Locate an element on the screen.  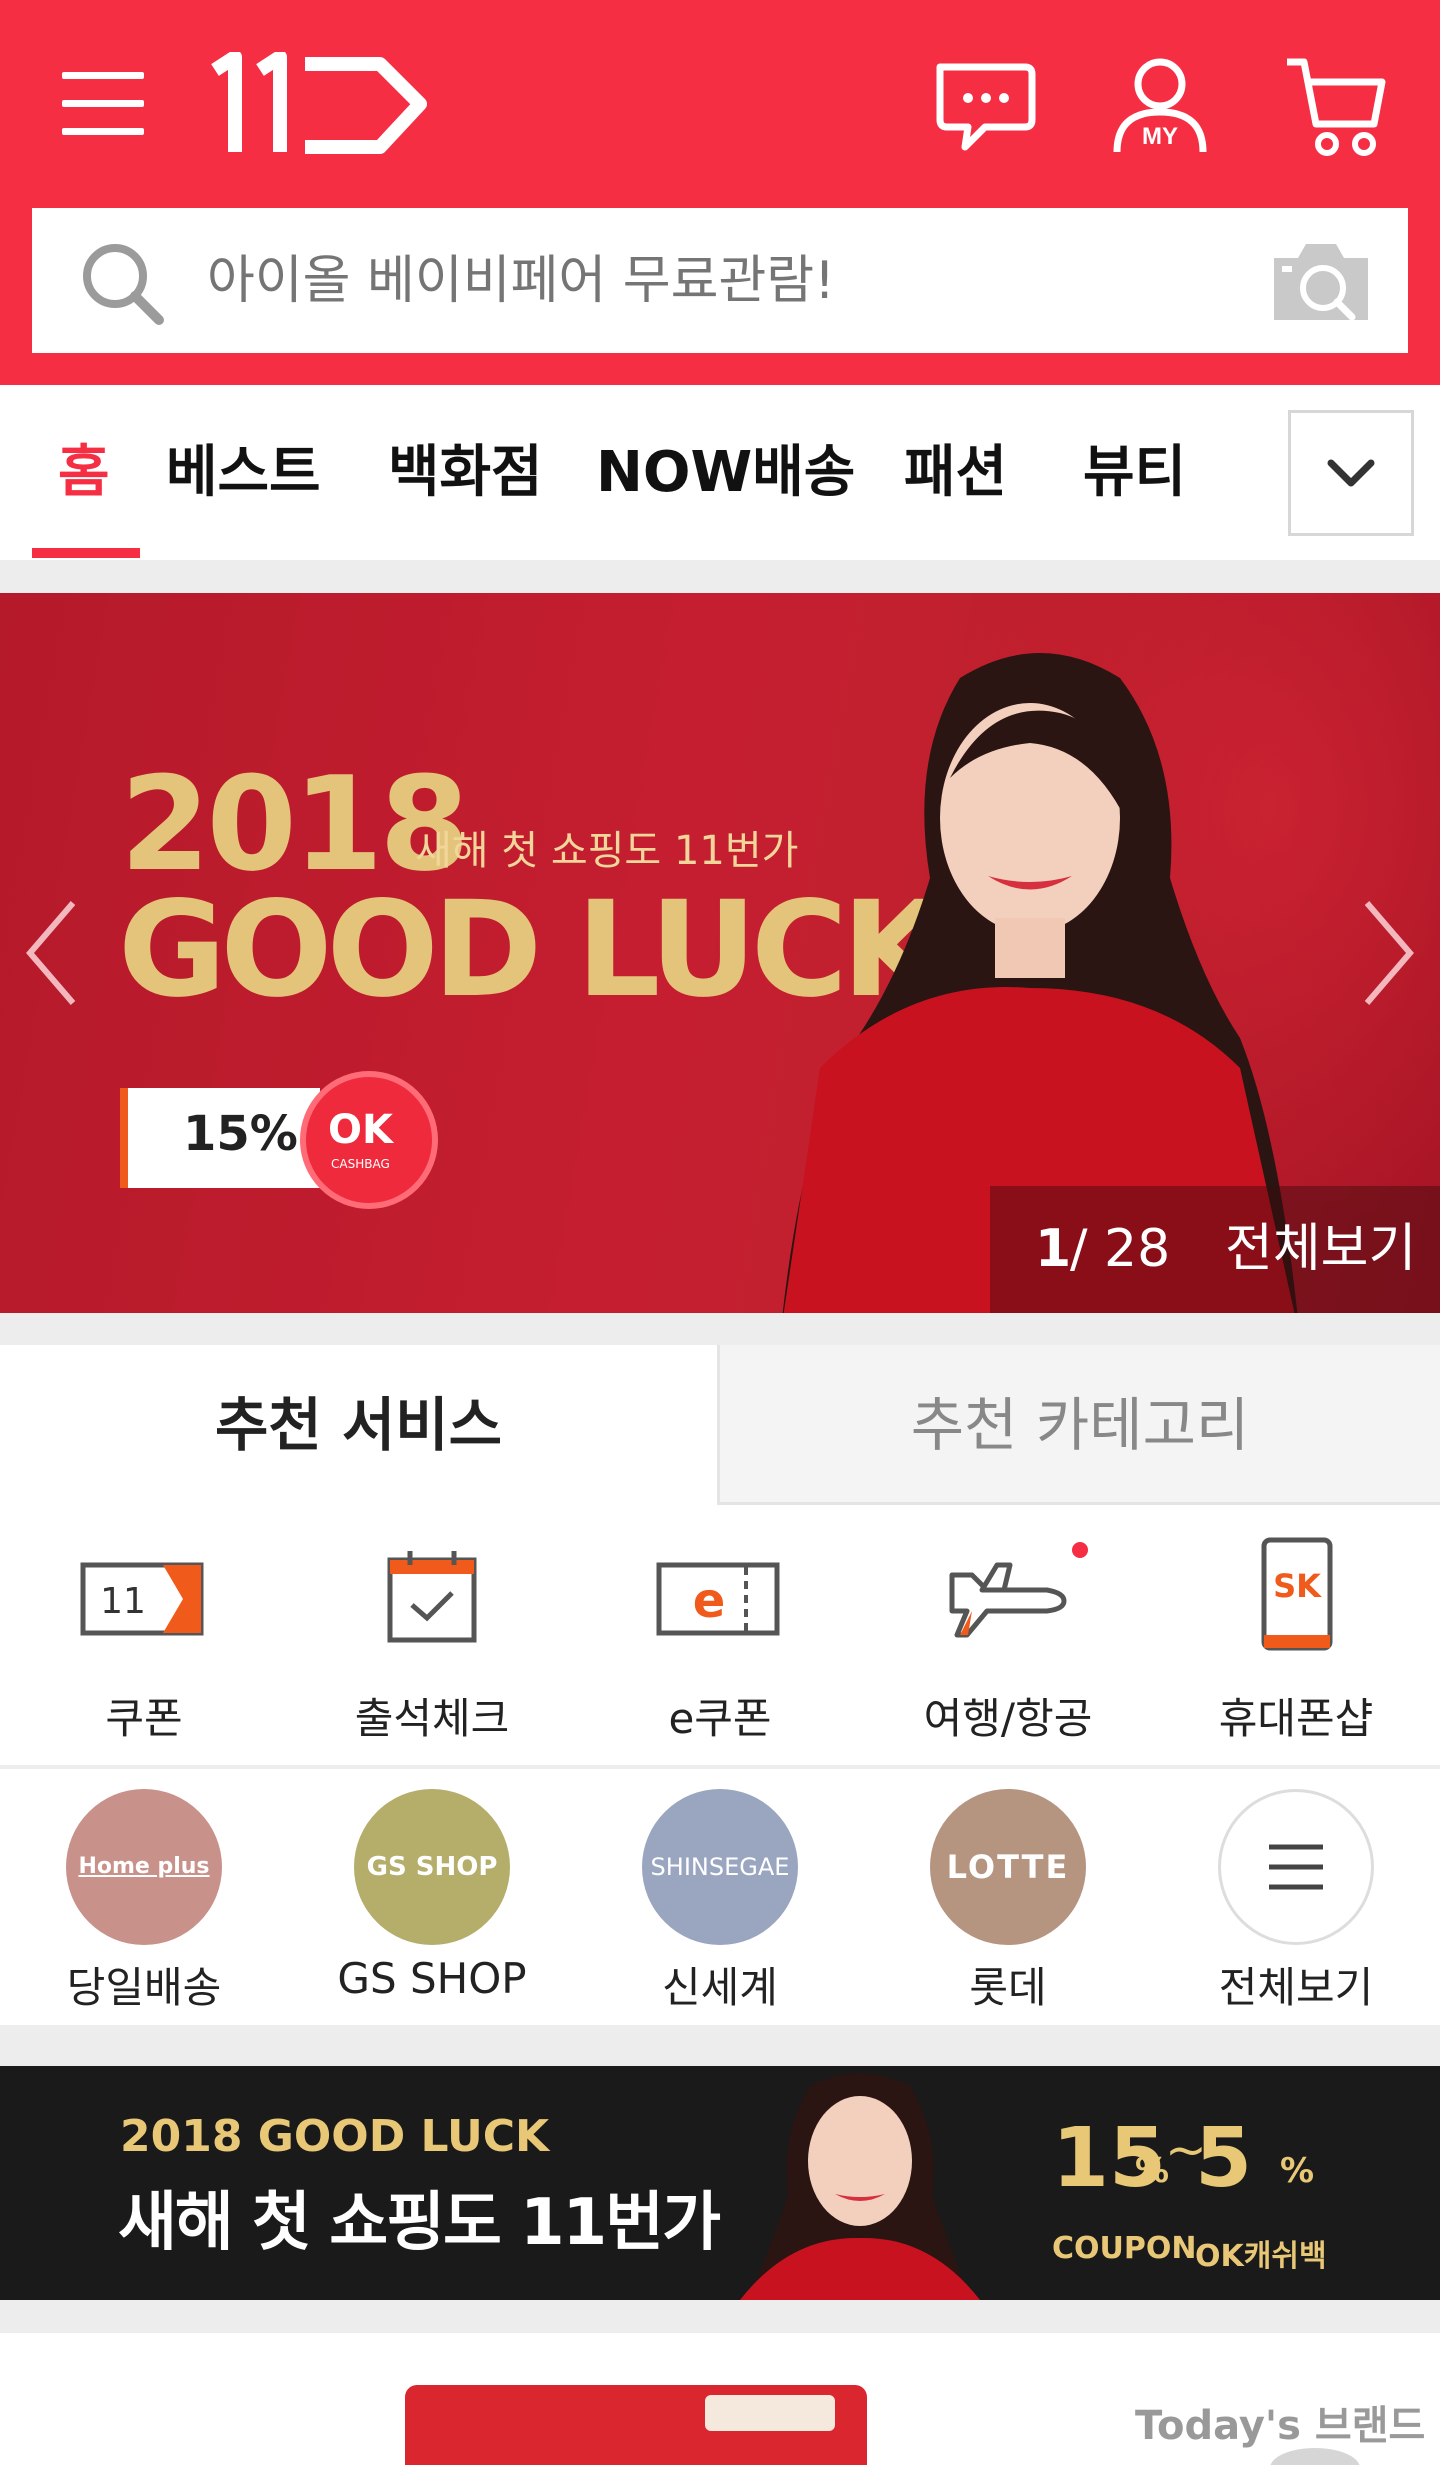
service-gs-shop: GS SHOP GS SHOP is located at coordinates (432, 1899).